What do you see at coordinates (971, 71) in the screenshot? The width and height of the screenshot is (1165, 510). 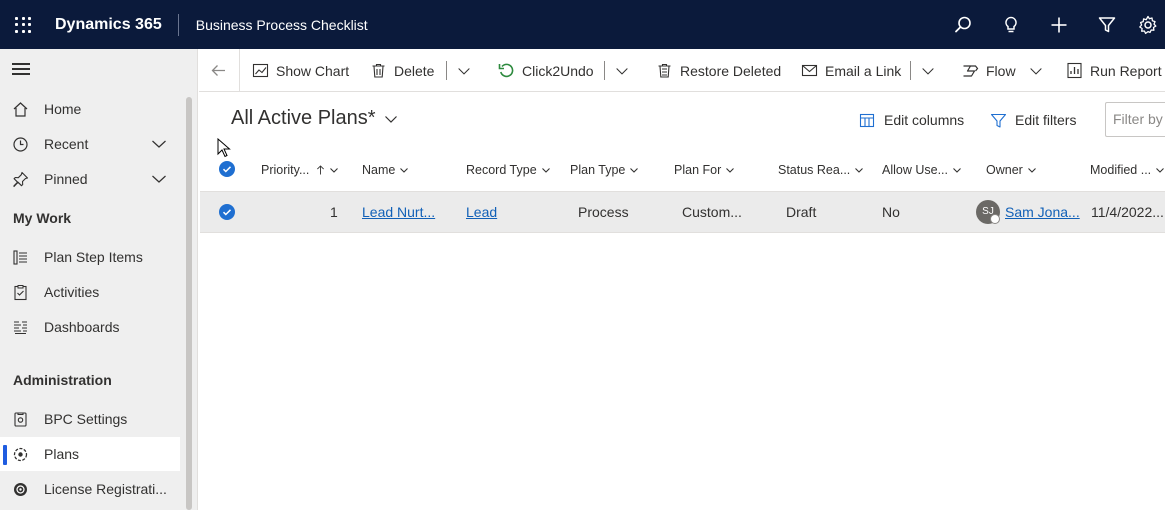 I see `flow-icon` at bounding box center [971, 71].